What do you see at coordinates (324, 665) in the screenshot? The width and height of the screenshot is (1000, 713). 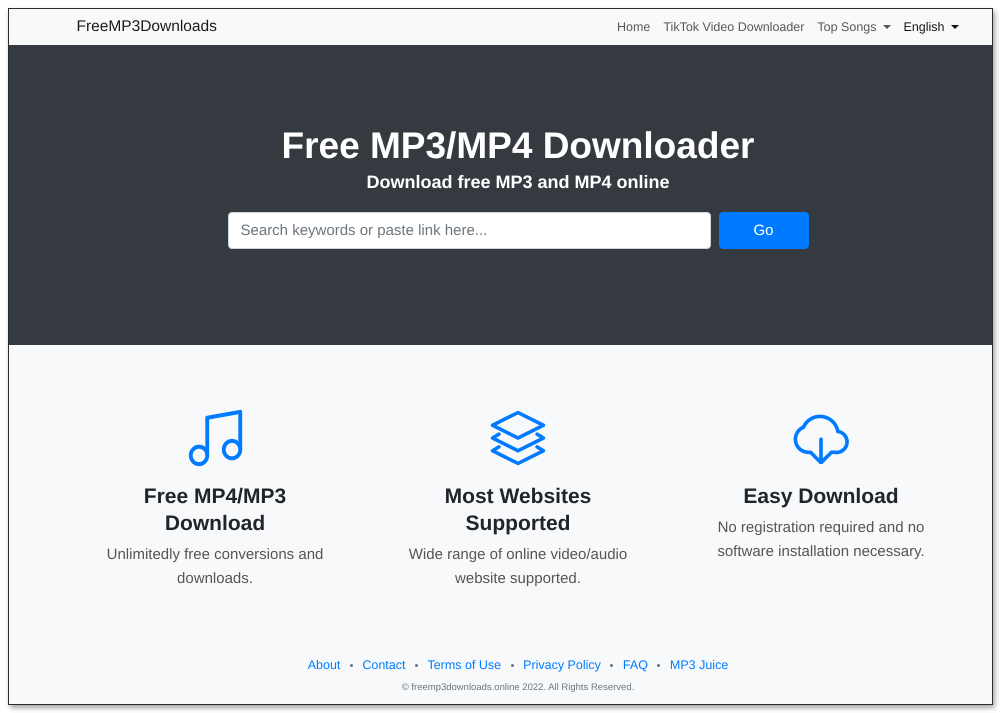 I see `footer-link: About` at bounding box center [324, 665].